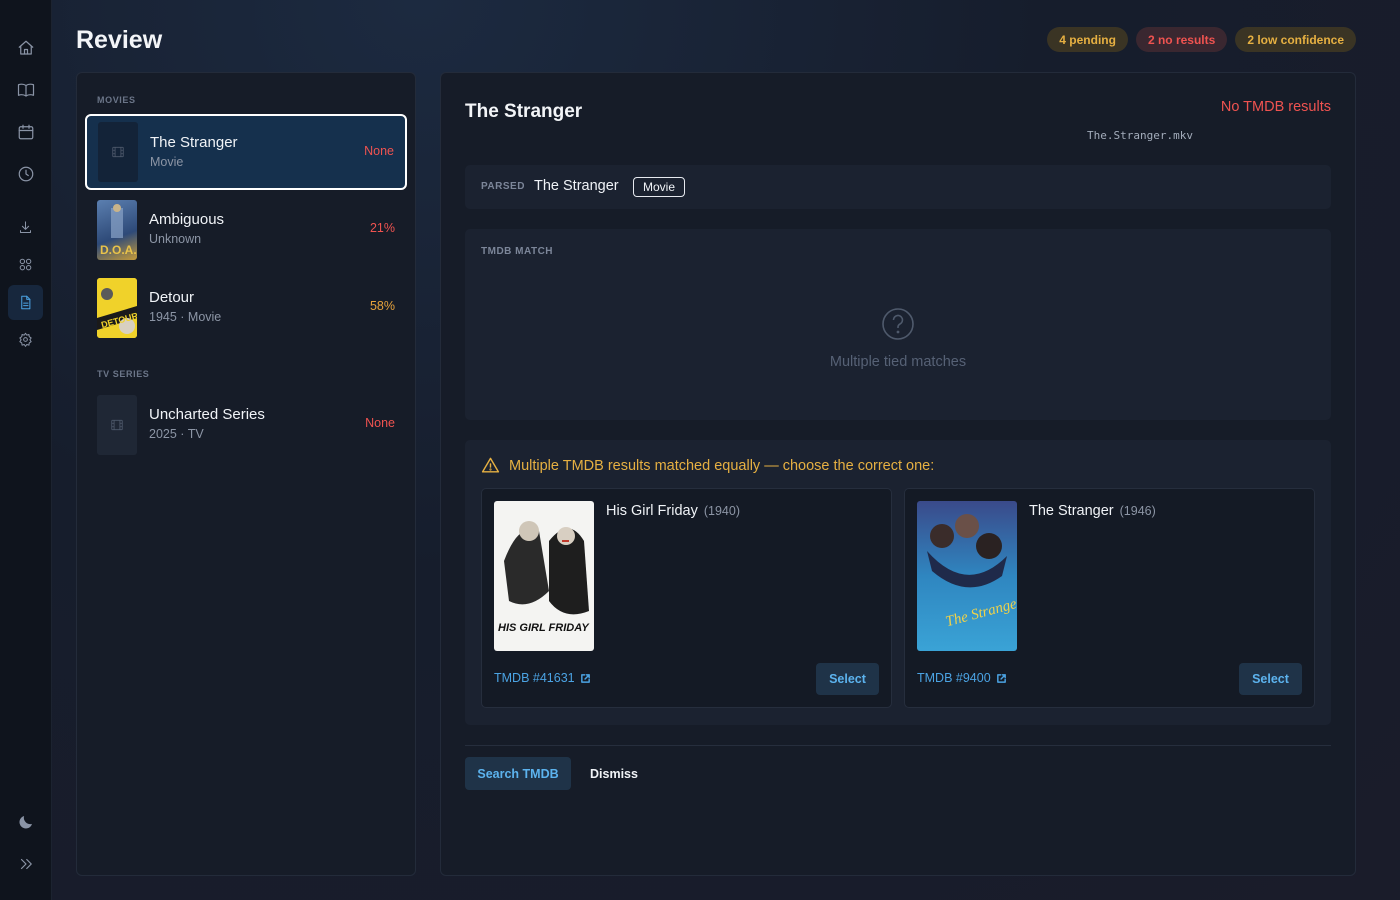  What do you see at coordinates (659, 187) in the screenshot?
I see `parsed-type-badge: Movie` at bounding box center [659, 187].